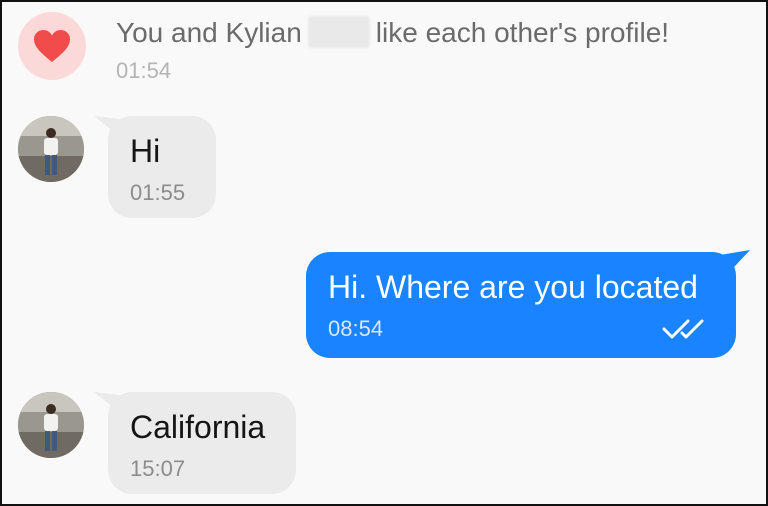  What do you see at coordinates (338, 32) in the screenshot?
I see `redacted-name` at bounding box center [338, 32].